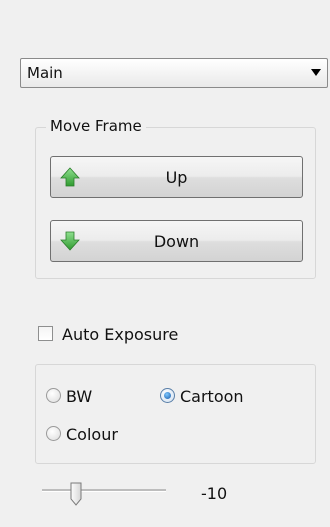 Image resolution: width=330 pixels, height=527 pixels. What do you see at coordinates (212, 396) in the screenshot?
I see `radio-cartoon-label: Cartoon` at bounding box center [212, 396].